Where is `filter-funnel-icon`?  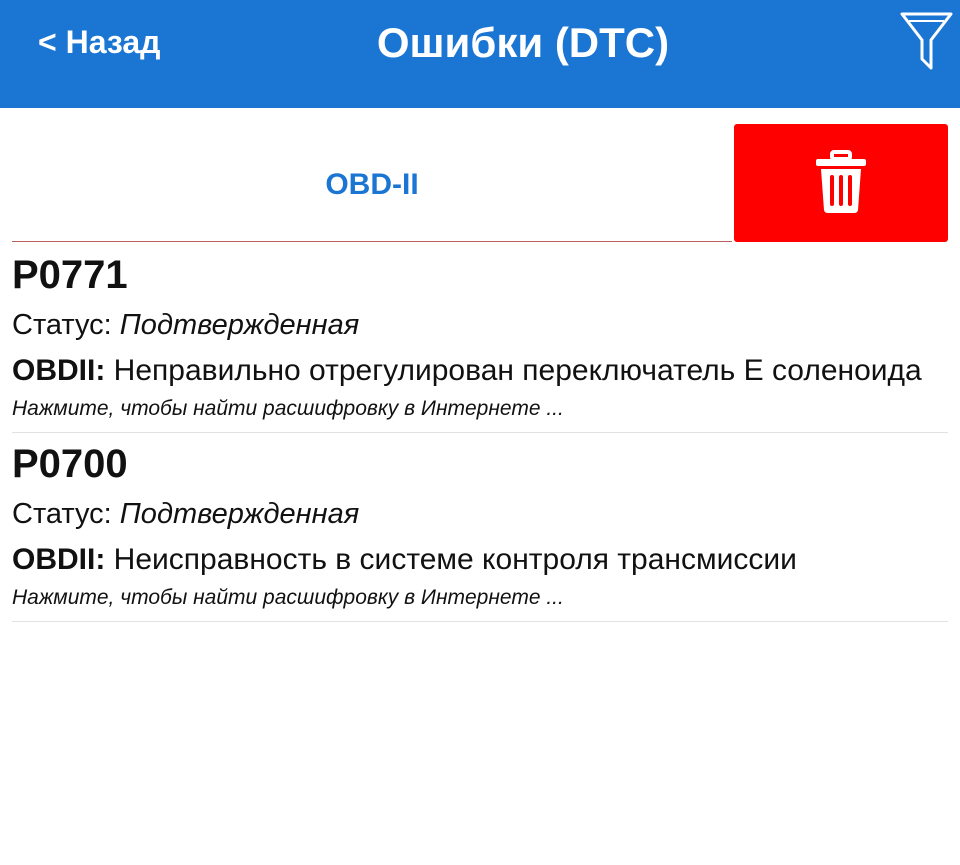 filter-funnel-icon is located at coordinates (926, 41).